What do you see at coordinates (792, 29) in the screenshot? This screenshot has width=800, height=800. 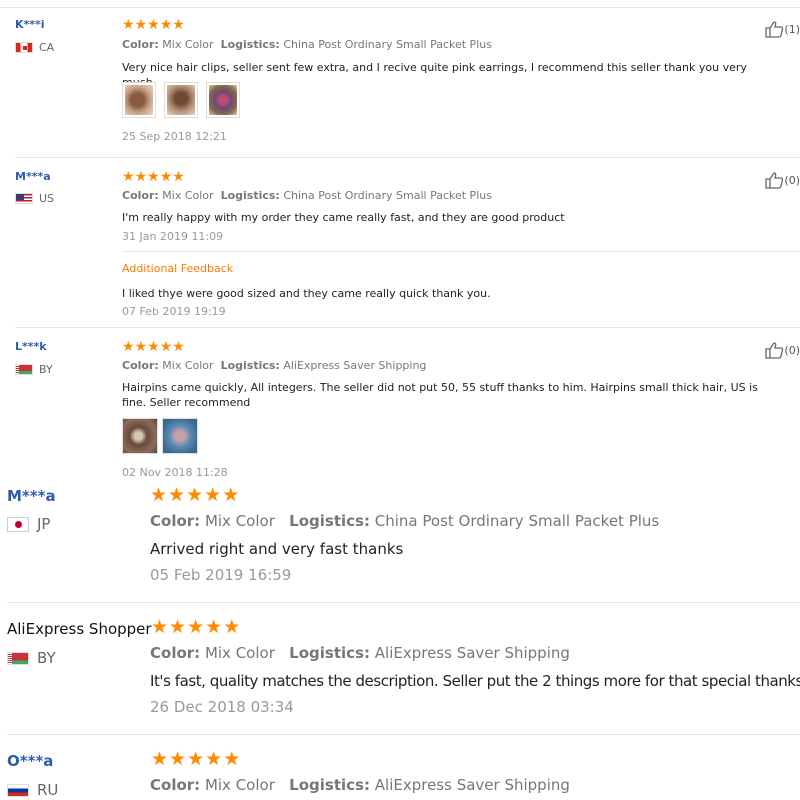 I see `helpful-count: (1)` at bounding box center [792, 29].